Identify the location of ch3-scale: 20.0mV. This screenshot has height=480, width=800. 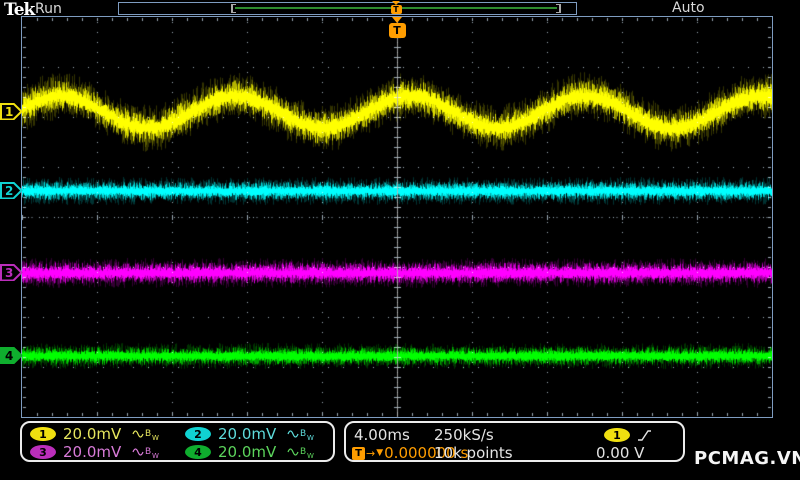
(92, 452).